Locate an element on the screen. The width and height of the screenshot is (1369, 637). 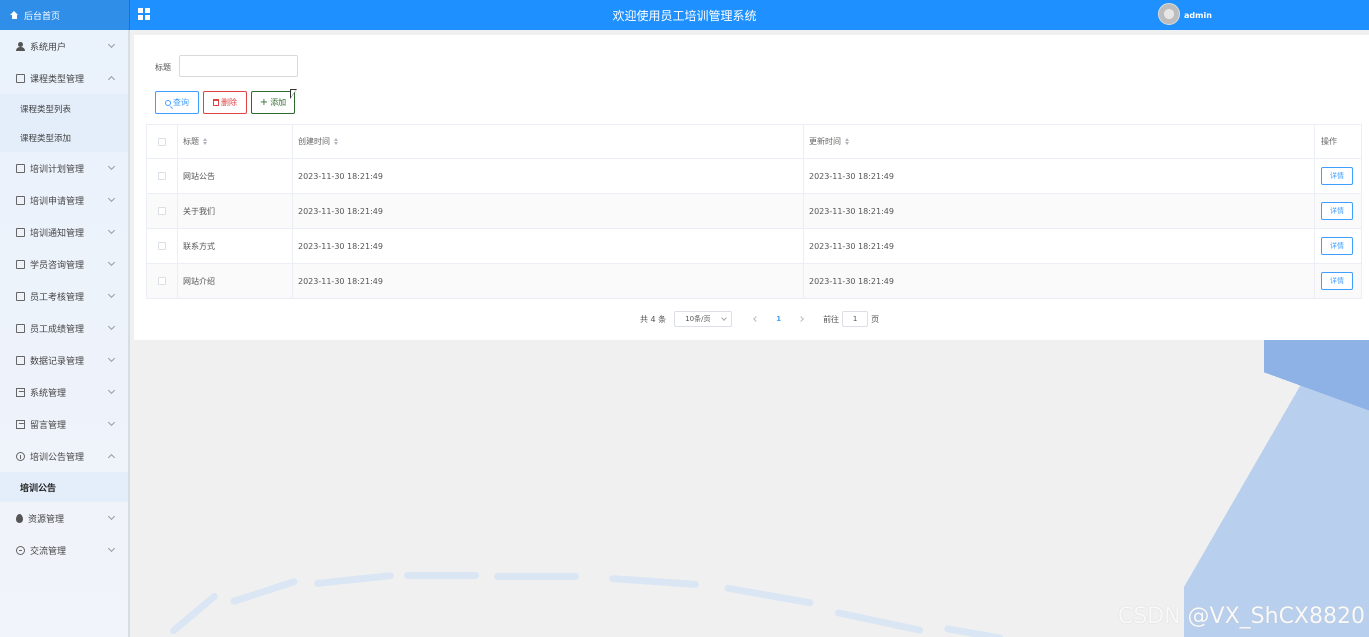
sidebar-item-training-notice: 培训通知管理 is located at coordinates (64, 232).